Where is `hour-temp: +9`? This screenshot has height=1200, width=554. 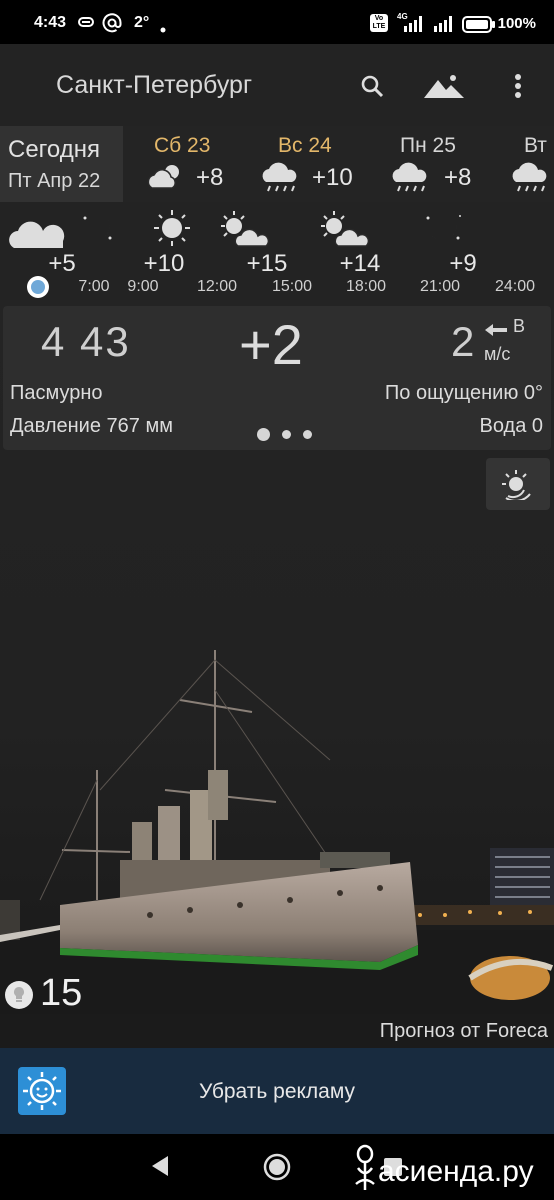 hour-temp: +9 is located at coordinates (463, 263).